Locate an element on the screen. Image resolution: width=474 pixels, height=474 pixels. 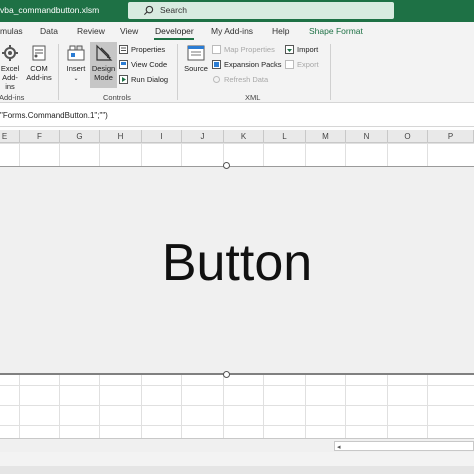
run-dialog-button: Run Dialog is located at coordinates (143, 79).